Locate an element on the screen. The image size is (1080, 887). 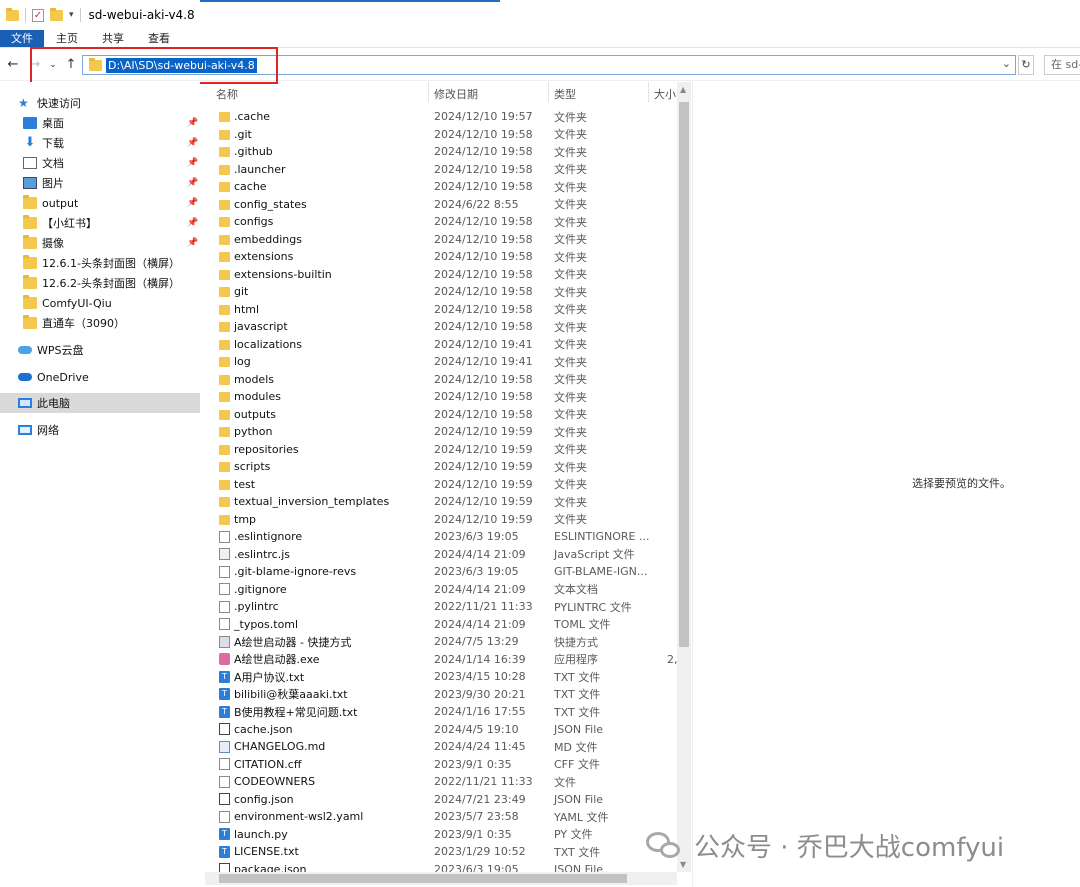
column-header-type: 类型 is located at coordinates (565, 94).